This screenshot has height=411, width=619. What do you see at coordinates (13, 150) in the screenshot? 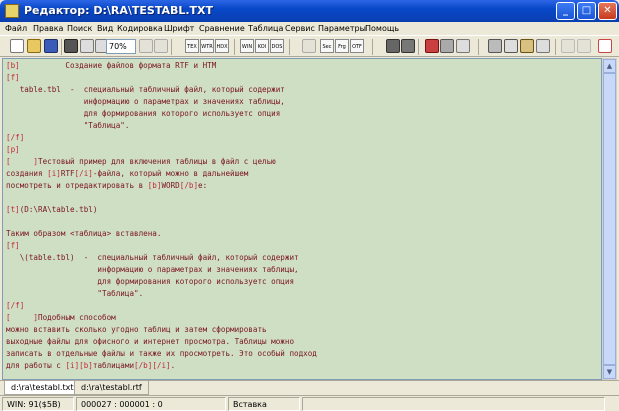
I see `editor-line: [p]` at bounding box center [13, 150].